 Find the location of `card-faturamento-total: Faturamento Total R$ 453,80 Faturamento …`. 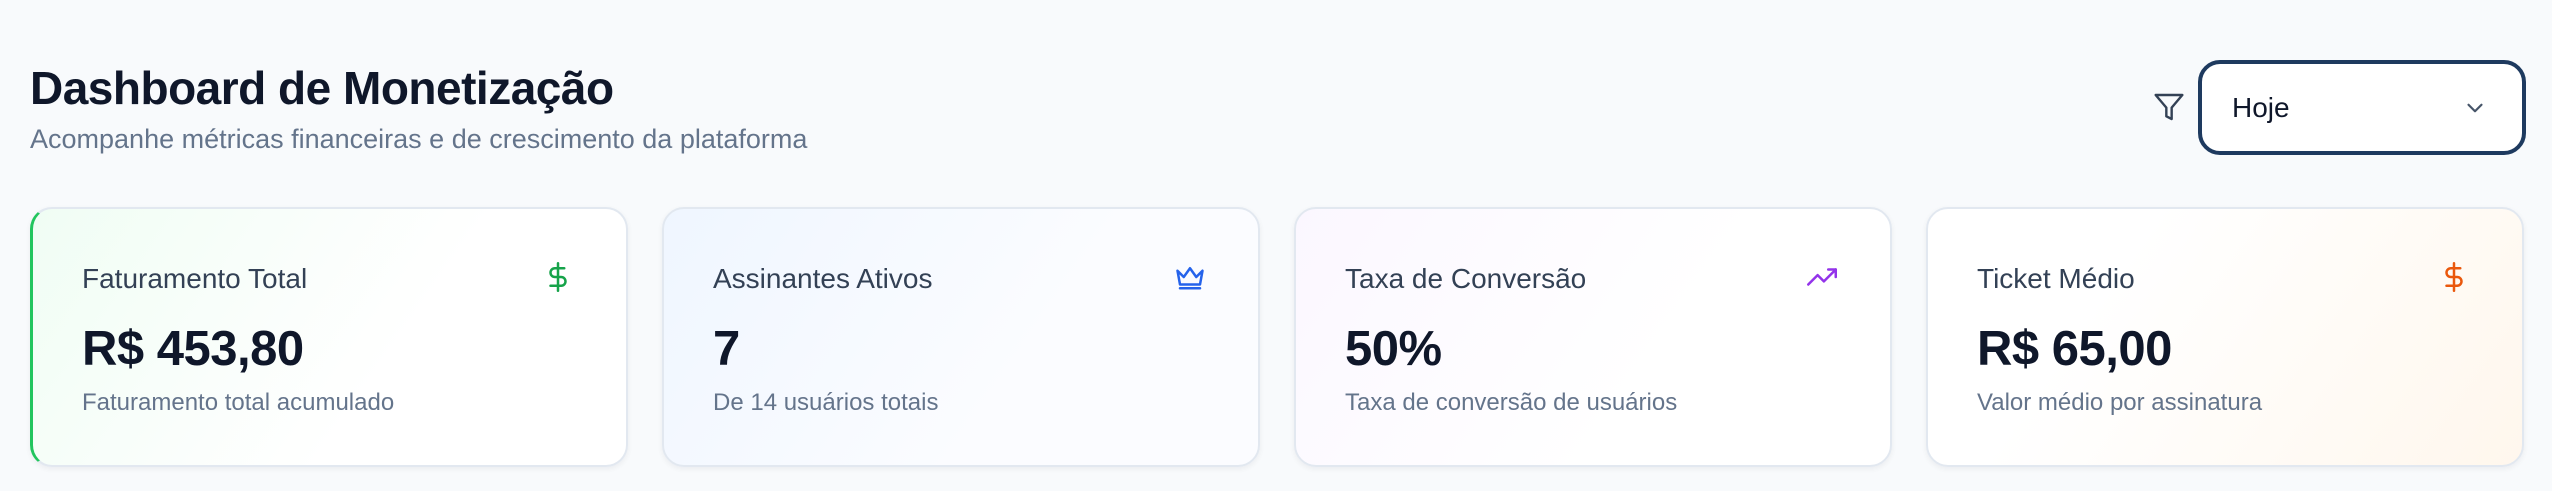

card-faturamento-total: Faturamento Total R$ 453,80 Faturamento … is located at coordinates (329, 337).